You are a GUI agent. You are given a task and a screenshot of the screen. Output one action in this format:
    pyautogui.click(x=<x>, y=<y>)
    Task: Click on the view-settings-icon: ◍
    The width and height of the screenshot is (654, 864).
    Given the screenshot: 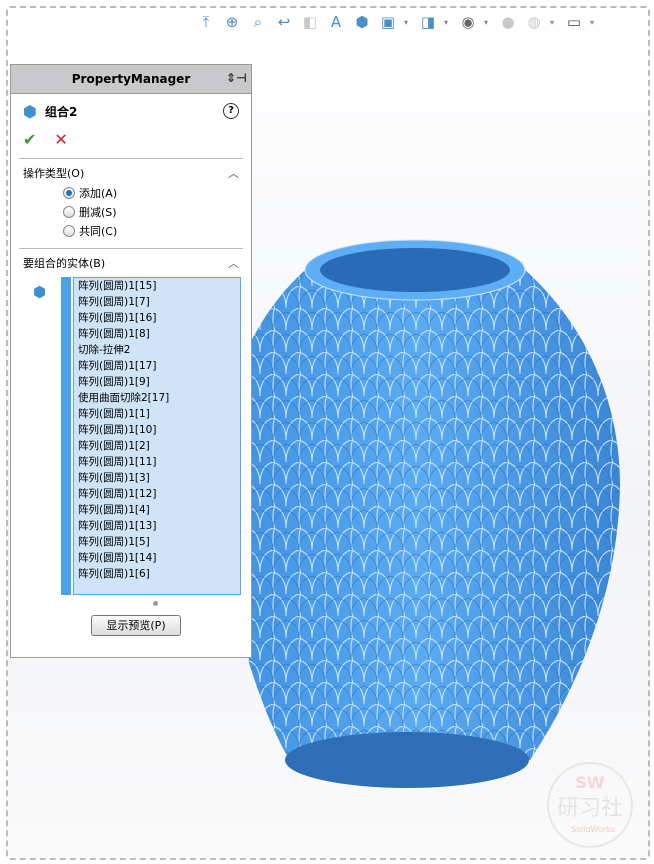 What is the action you would take?
    pyautogui.click(x=534, y=22)
    